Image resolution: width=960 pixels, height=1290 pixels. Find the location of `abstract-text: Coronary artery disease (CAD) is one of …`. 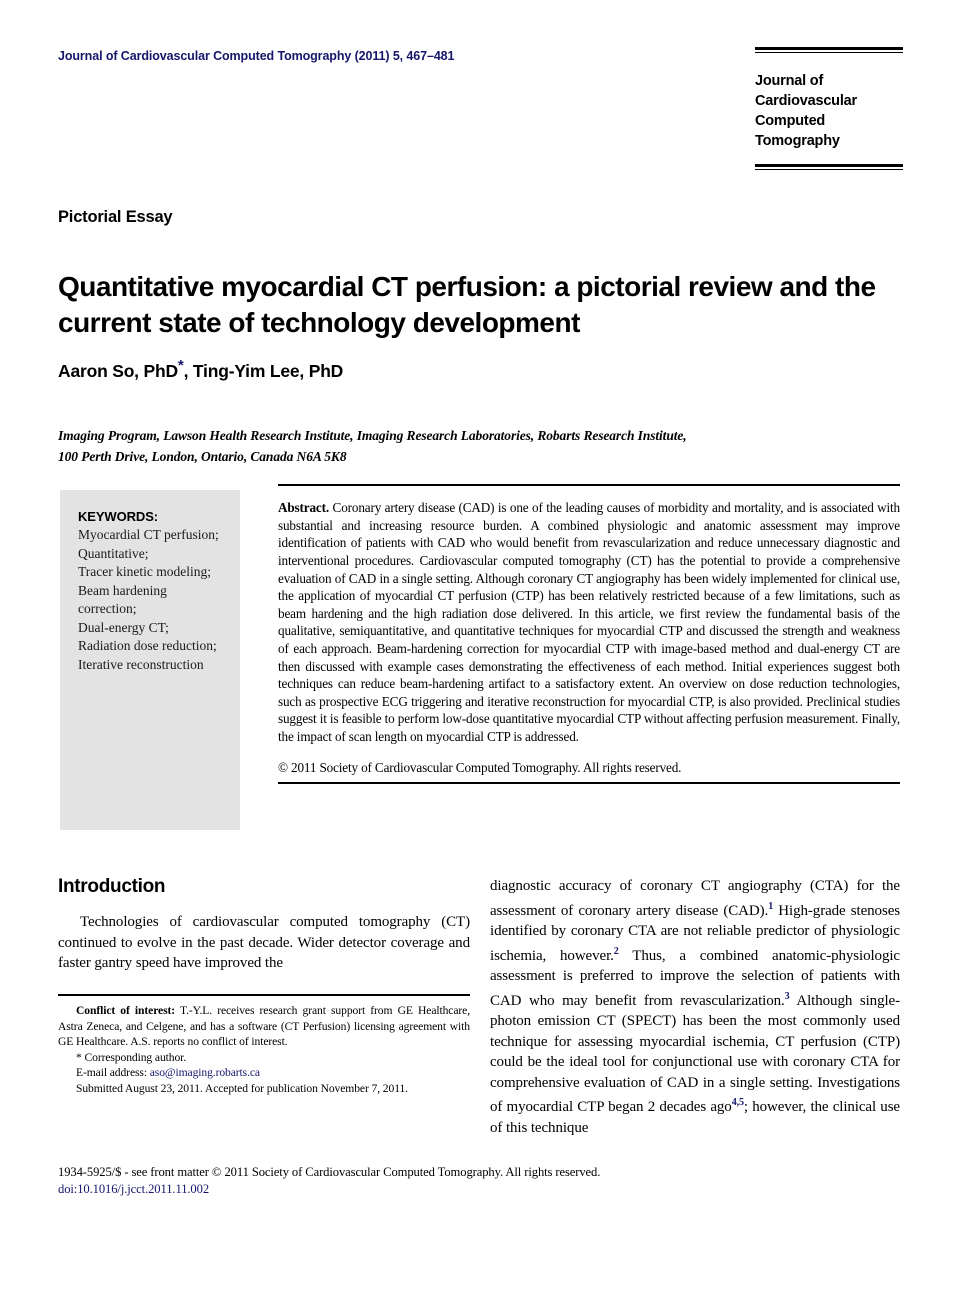

abstract-text: Coronary artery disease (CAD) is one of … is located at coordinates (589, 622).